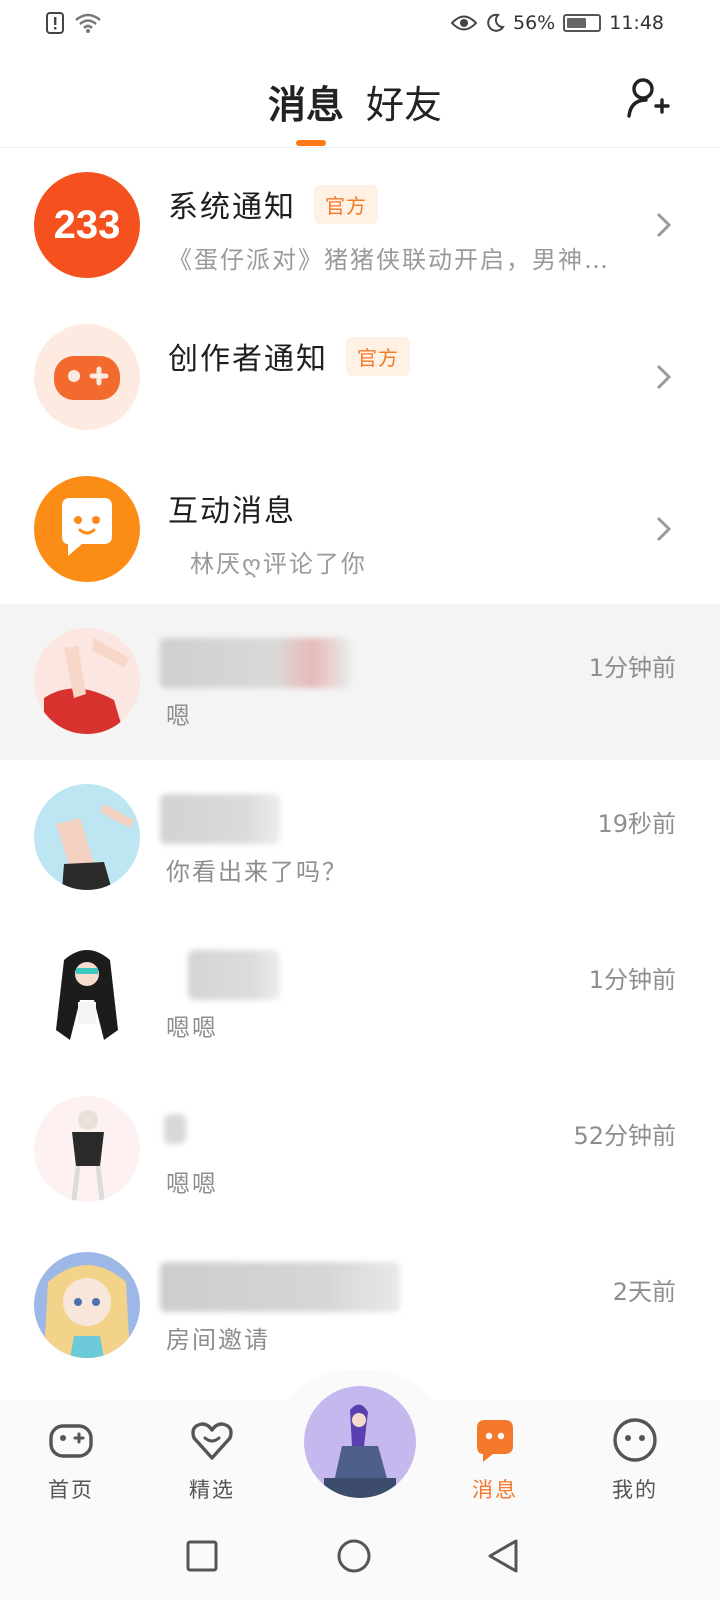 The width and height of the screenshot is (720, 1600). Describe the element at coordinates (88, 23) in the screenshot. I see `wifi-icon` at that location.